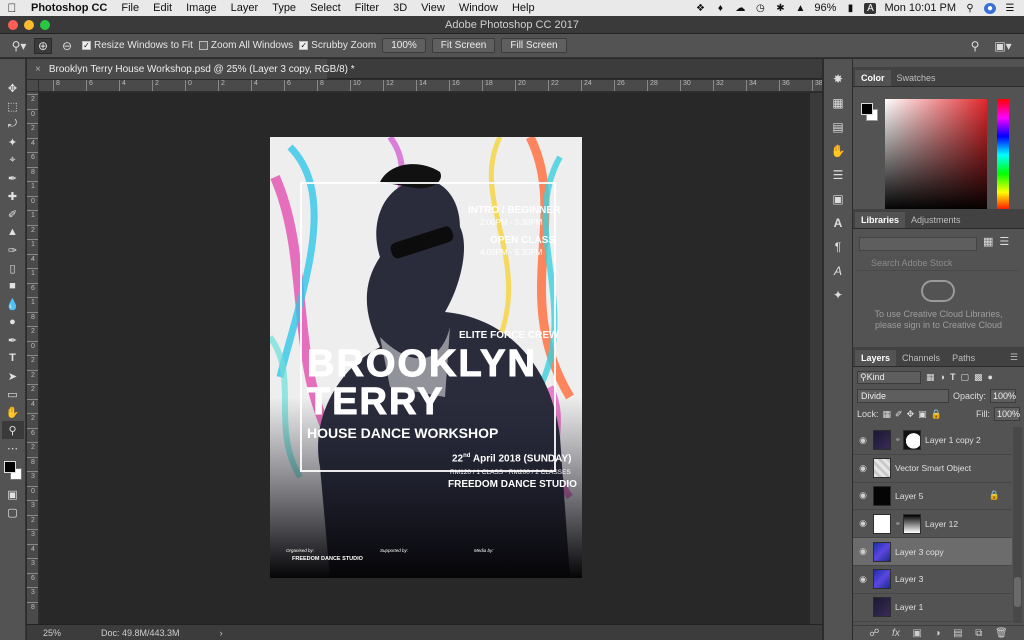 Image resolution: width=1024 pixels, height=640 pixels. What do you see at coordinates (1017, 525) in the screenshot?
I see `layers-scrollbar` at bounding box center [1017, 525].